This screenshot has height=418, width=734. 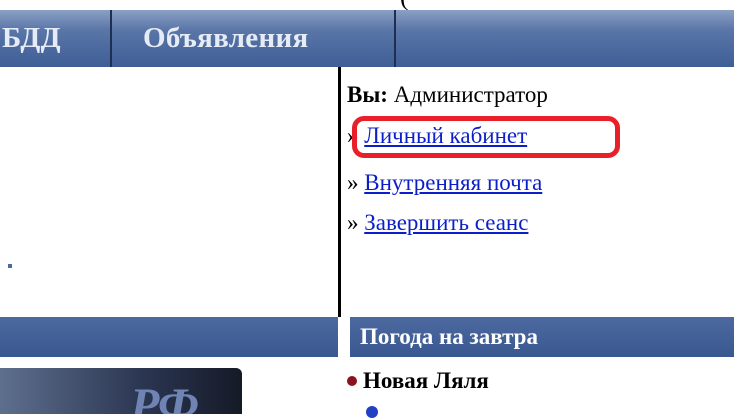 I want to click on left-dot, so click(x=10, y=266).